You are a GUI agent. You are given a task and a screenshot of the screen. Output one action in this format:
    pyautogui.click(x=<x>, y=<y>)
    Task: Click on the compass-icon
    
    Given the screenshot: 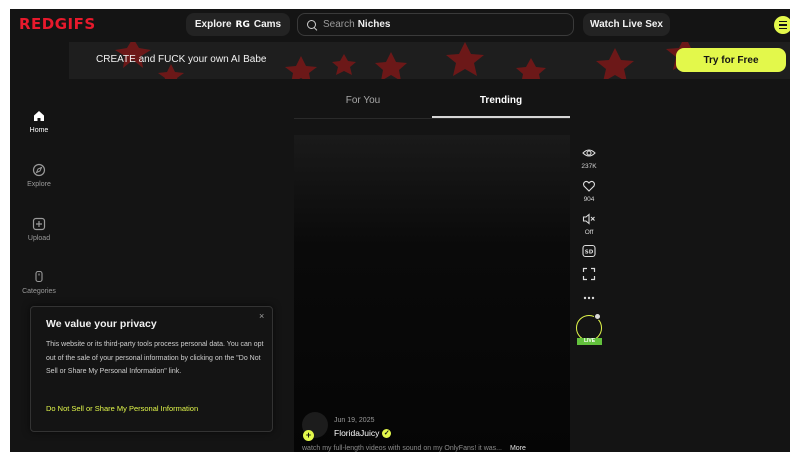 What is the action you would take?
    pyautogui.click(x=39, y=170)
    